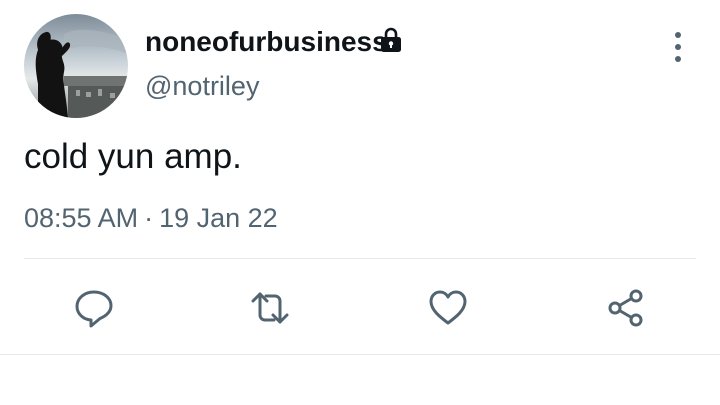 Image resolution: width=720 pixels, height=405 pixels. I want to click on tweet-date: 19 Jan 22, so click(218, 218).